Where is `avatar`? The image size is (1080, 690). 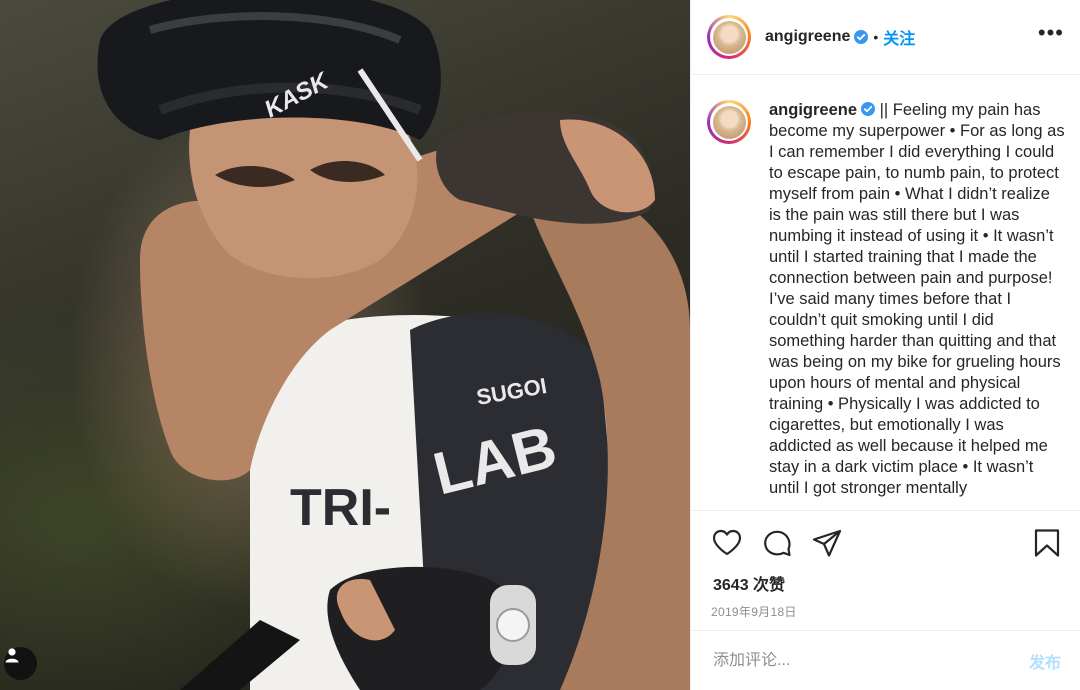 avatar is located at coordinates (729, 37).